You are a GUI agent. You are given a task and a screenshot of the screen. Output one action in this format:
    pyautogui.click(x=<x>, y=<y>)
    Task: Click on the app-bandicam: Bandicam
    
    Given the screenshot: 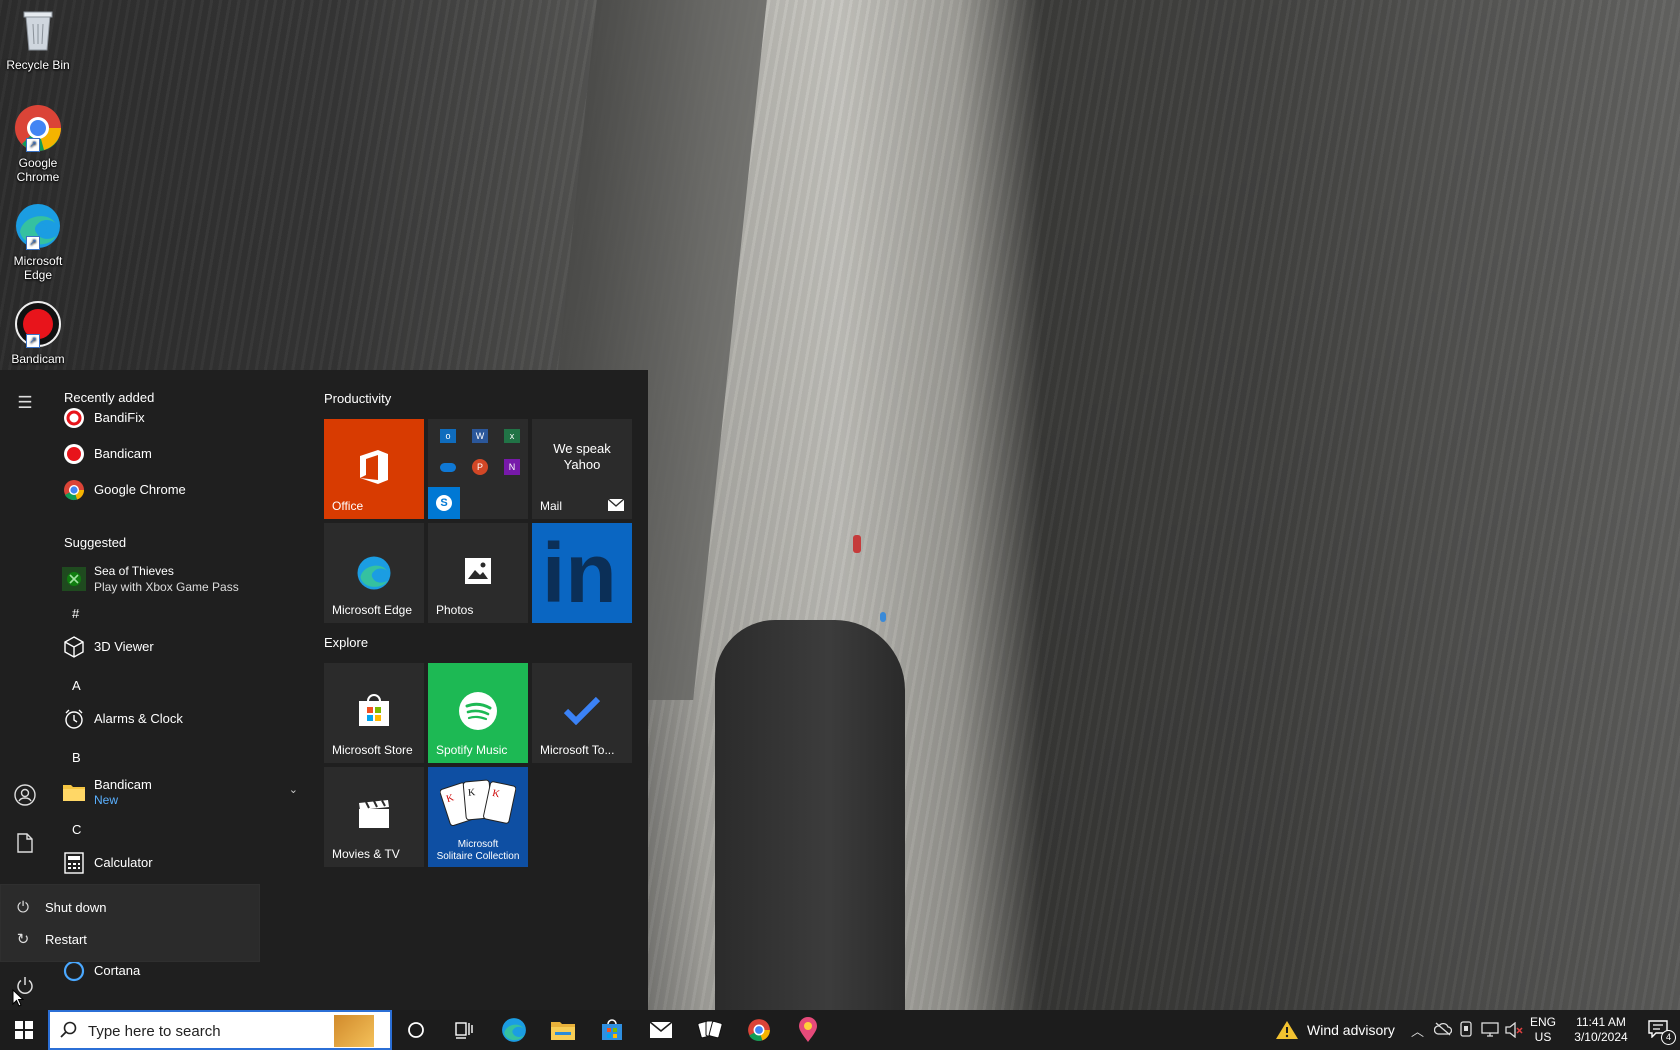 What is the action you would take?
    pyautogui.click(x=187, y=454)
    